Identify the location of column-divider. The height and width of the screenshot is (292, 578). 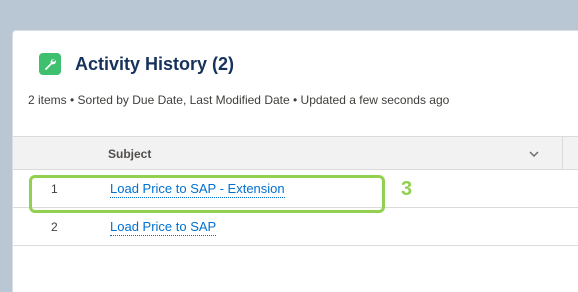
(562, 153).